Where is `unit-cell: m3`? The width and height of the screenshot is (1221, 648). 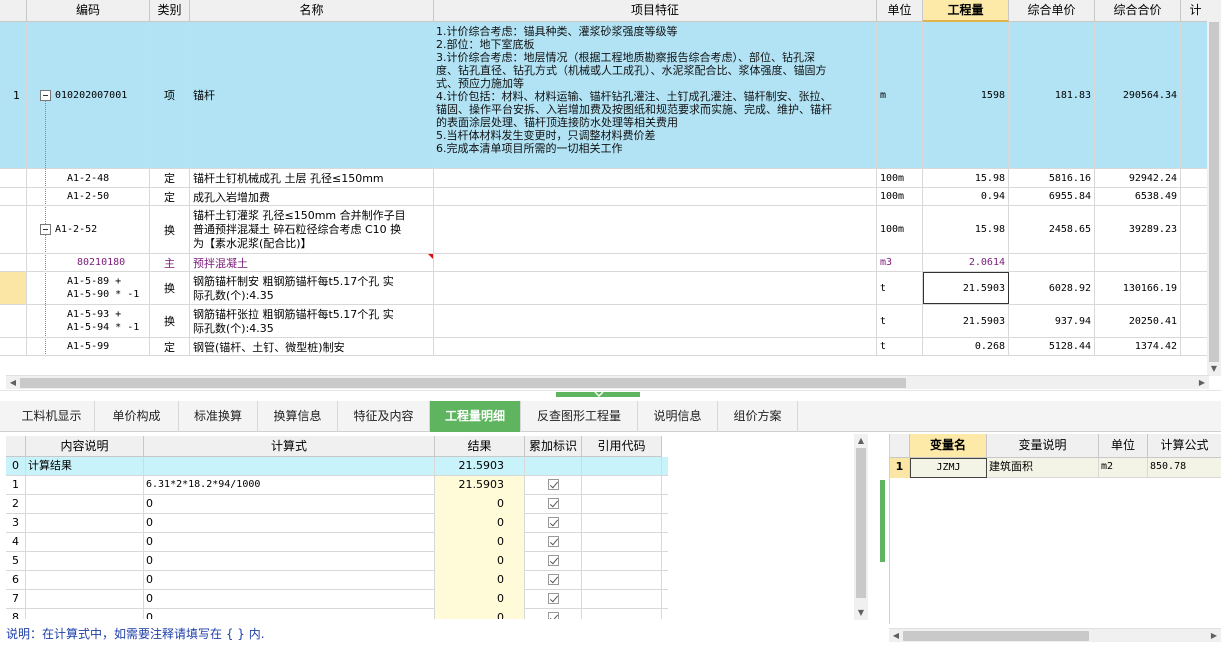 unit-cell: m3 is located at coordinates (900, 262).